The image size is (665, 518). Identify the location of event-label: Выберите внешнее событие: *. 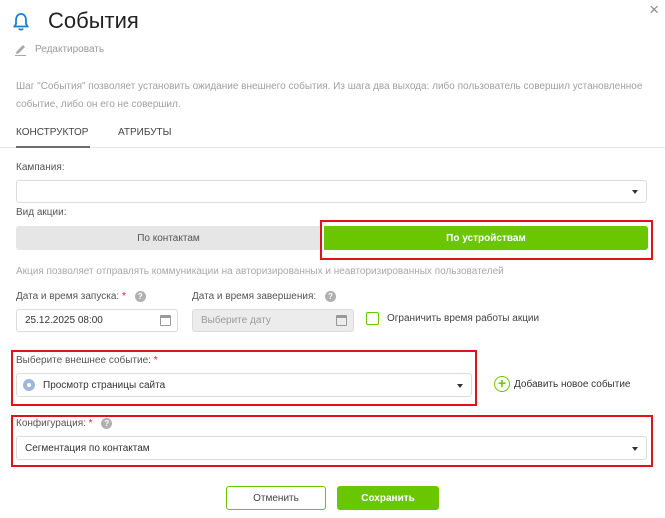
(87, 360).